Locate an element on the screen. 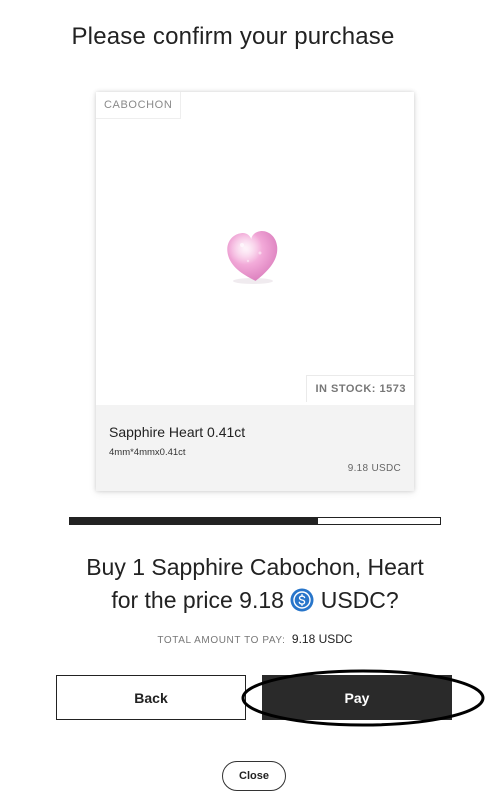 Image resolution: width=500 pixels, height=800 pixels. product-dimensions: 4mm*4mmx0.41ct is located at coordinates (147, 452).